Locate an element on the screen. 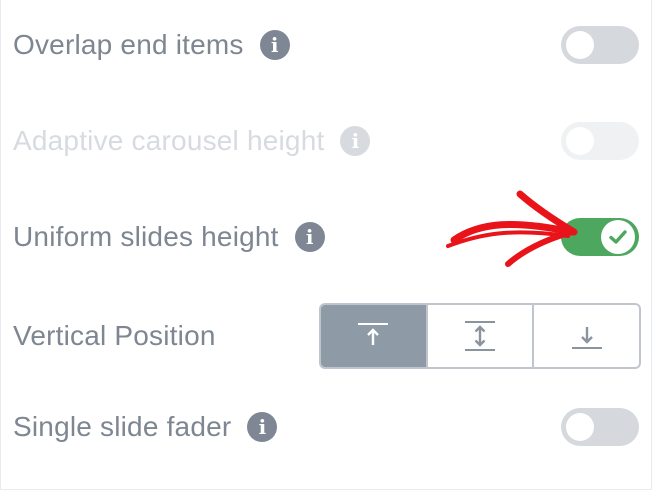 The height and width of the screenshot is (500, 656). single-slide-fader-label: Single slide fader is located at coordinates (122, 426).